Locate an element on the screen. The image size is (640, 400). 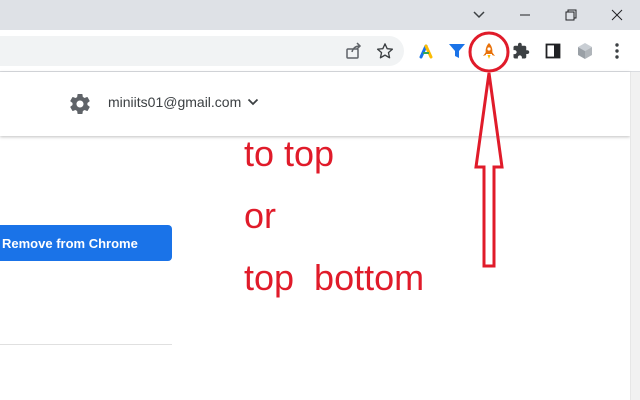
share-icon is located at coordinates (354, 50).